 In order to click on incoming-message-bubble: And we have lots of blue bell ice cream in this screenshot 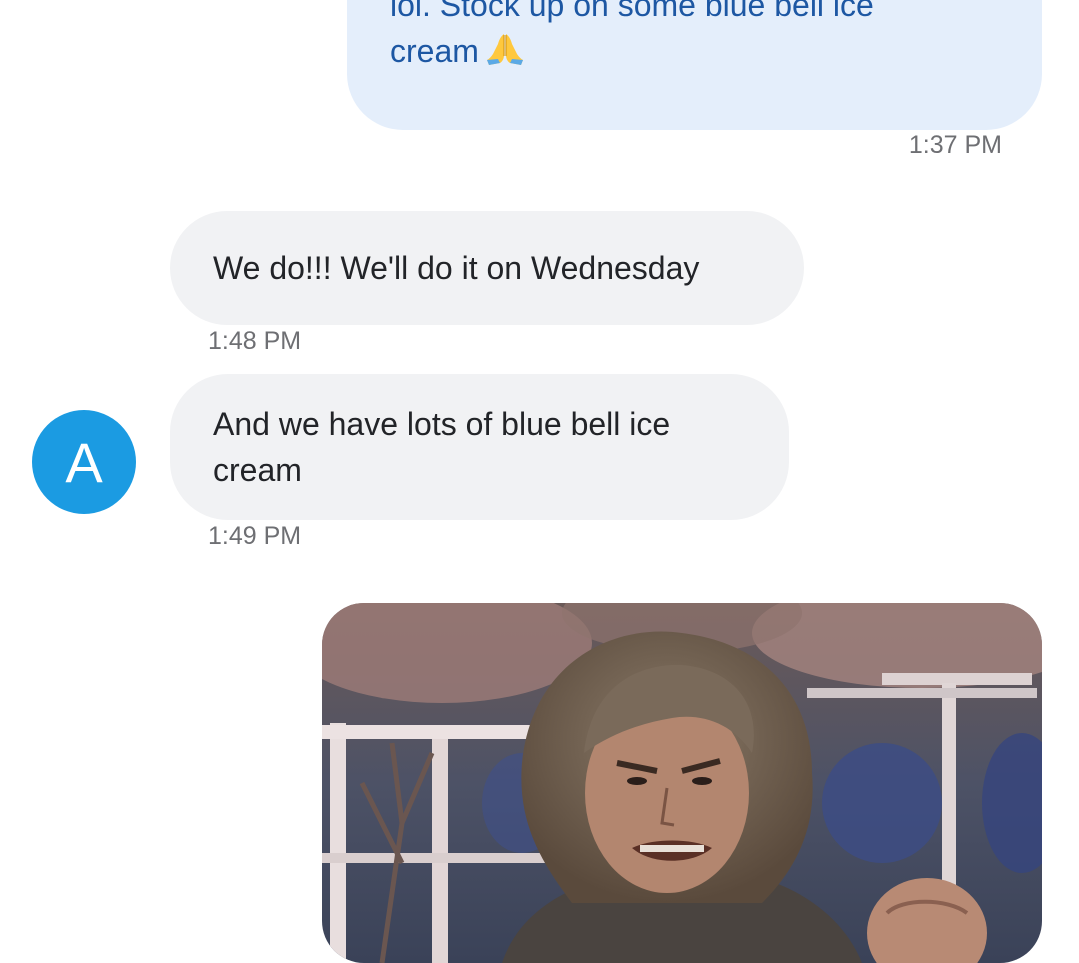, I will do `click(479, 447)`.